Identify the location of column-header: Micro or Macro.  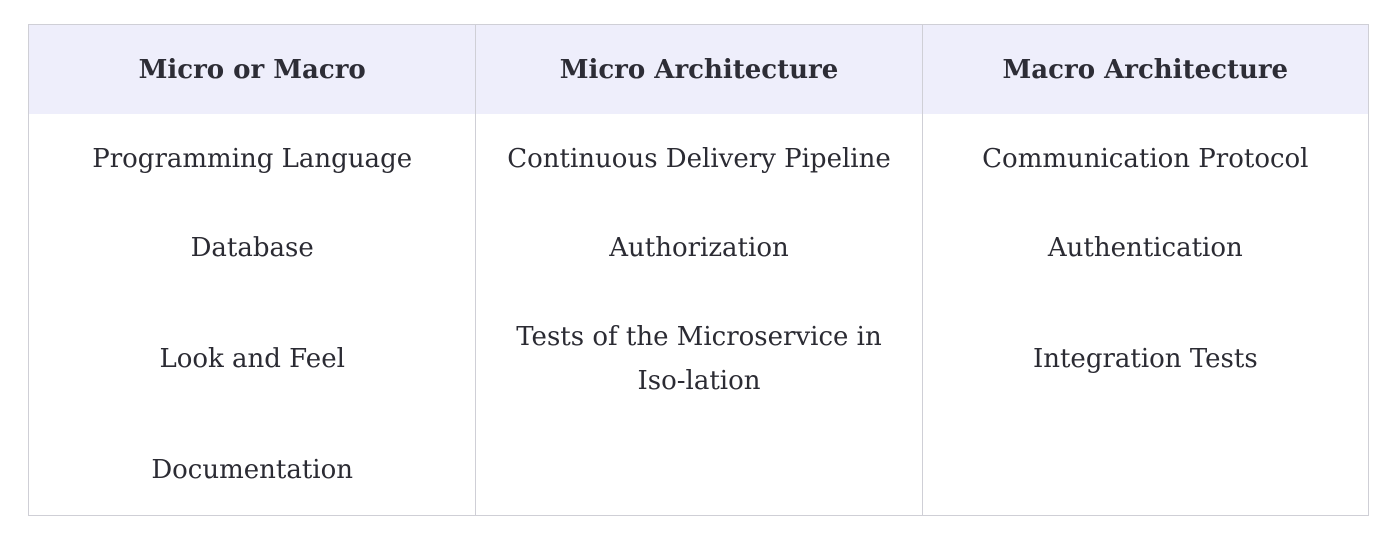
(252, 69).